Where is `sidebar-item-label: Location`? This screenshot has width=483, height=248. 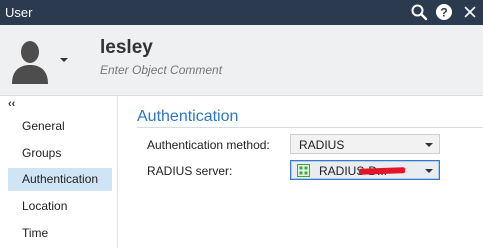 sidebar-item-label: Location is located at coordinates (45, 206).